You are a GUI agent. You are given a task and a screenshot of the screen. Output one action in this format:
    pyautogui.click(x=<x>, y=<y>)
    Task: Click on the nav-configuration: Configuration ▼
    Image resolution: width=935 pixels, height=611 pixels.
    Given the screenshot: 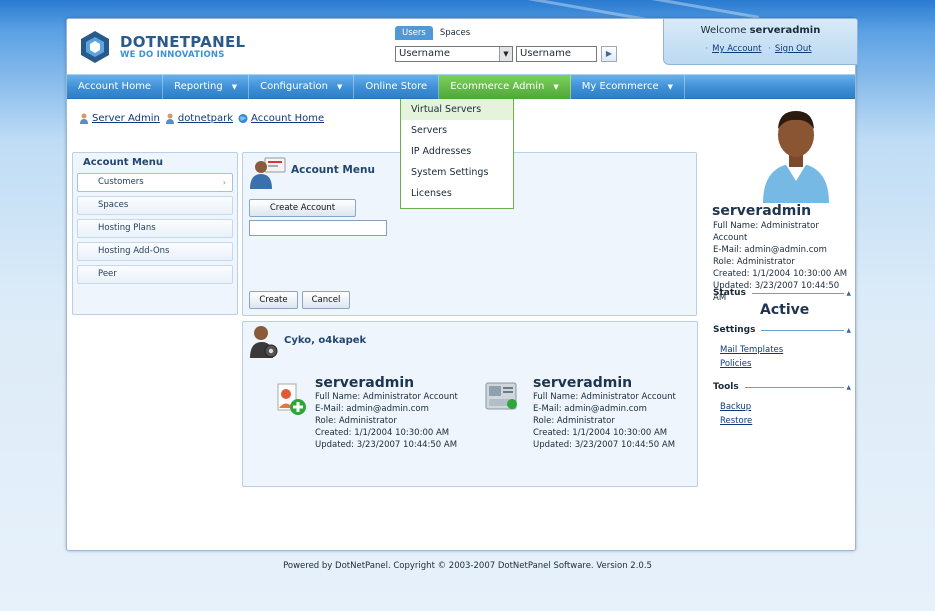 What is the action you would take?
    pyautogui.click(x=302, y=87)
    